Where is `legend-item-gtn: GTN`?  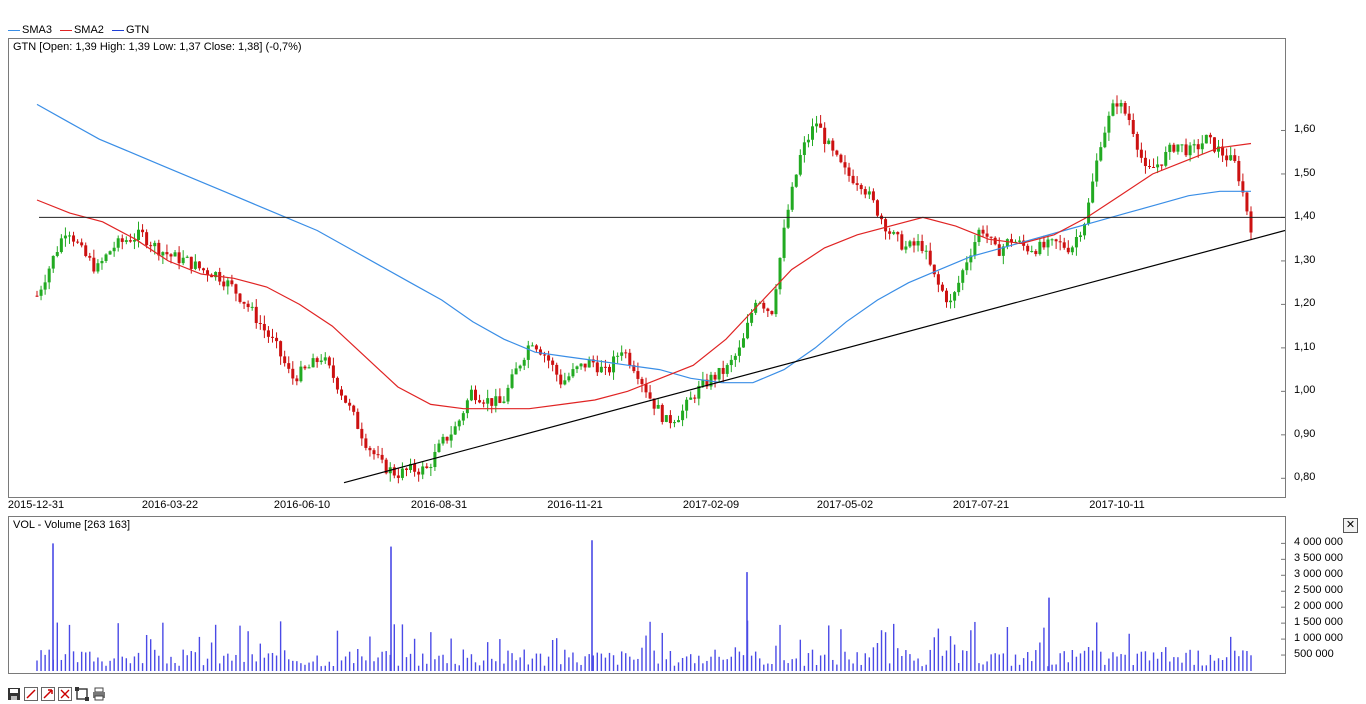 legend-item-gtn: GTN is located at coordinates (130, 30).